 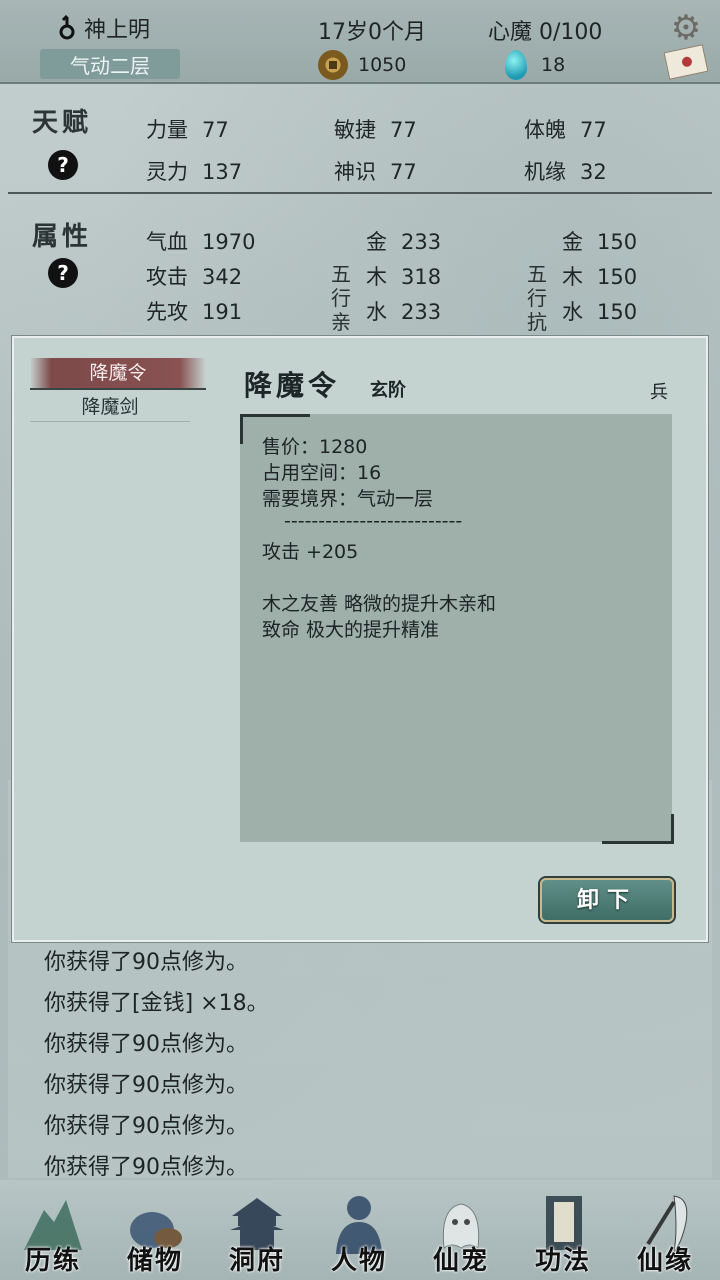 What do you see at coordinates (315, 447) in the screenshot?
I see `item-price: 售价：1280` at bounding box center [315, 447].